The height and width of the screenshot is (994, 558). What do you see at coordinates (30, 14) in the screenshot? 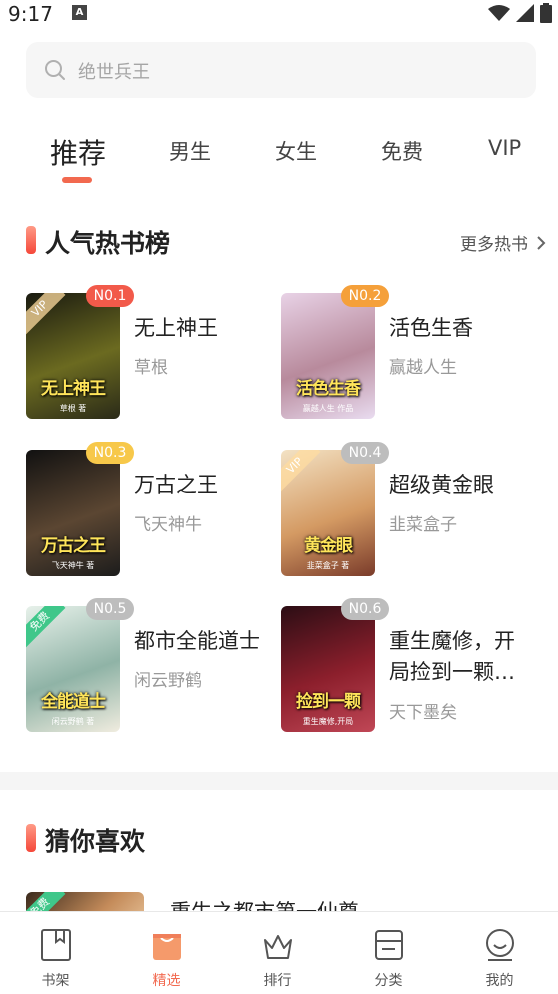
I see `status-time: 9:17` at bounding box center [30, 14].